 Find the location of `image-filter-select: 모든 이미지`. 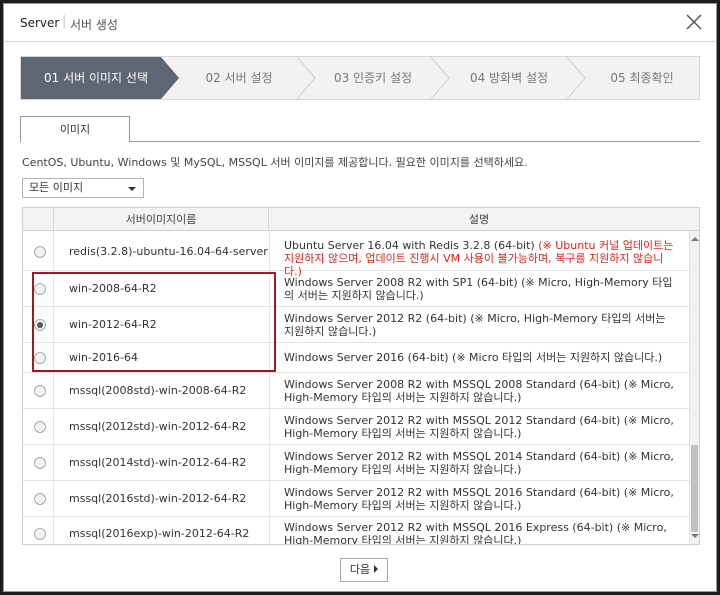

image-filter-select: 모든 이미지 is located at coordinates (83, 188).